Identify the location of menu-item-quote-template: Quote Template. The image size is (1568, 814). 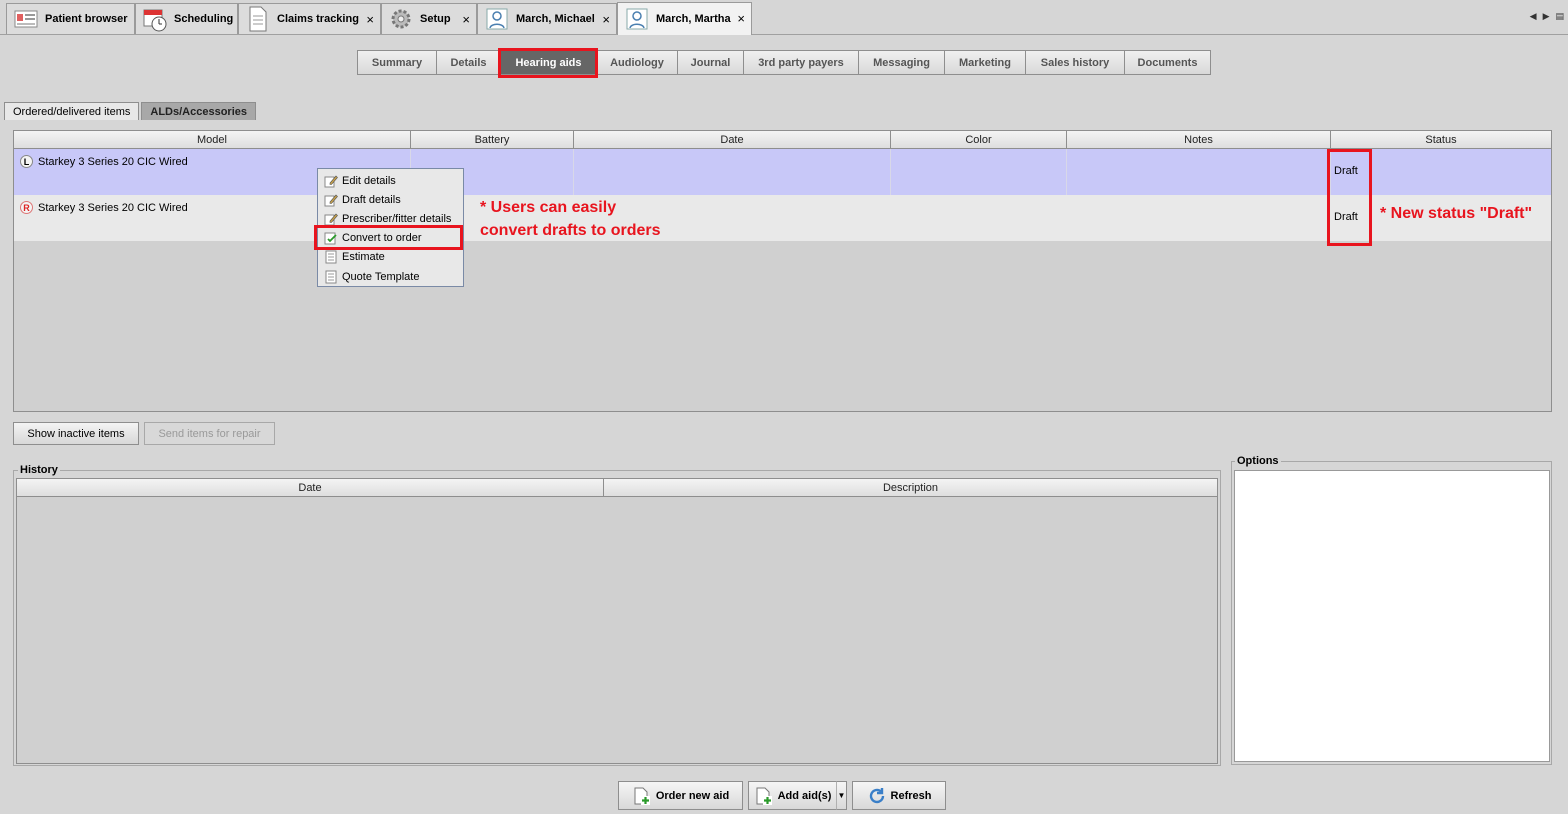
(390, 276).